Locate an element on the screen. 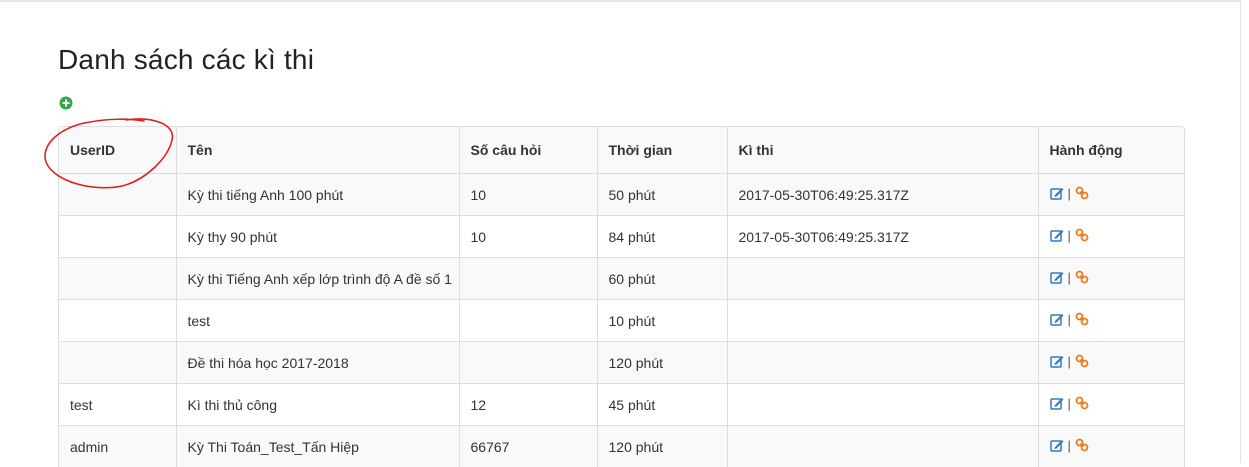 The width and height of the screenshot is (1249, 467). cell-time: 84 phút is located at coordinates (662, 237).